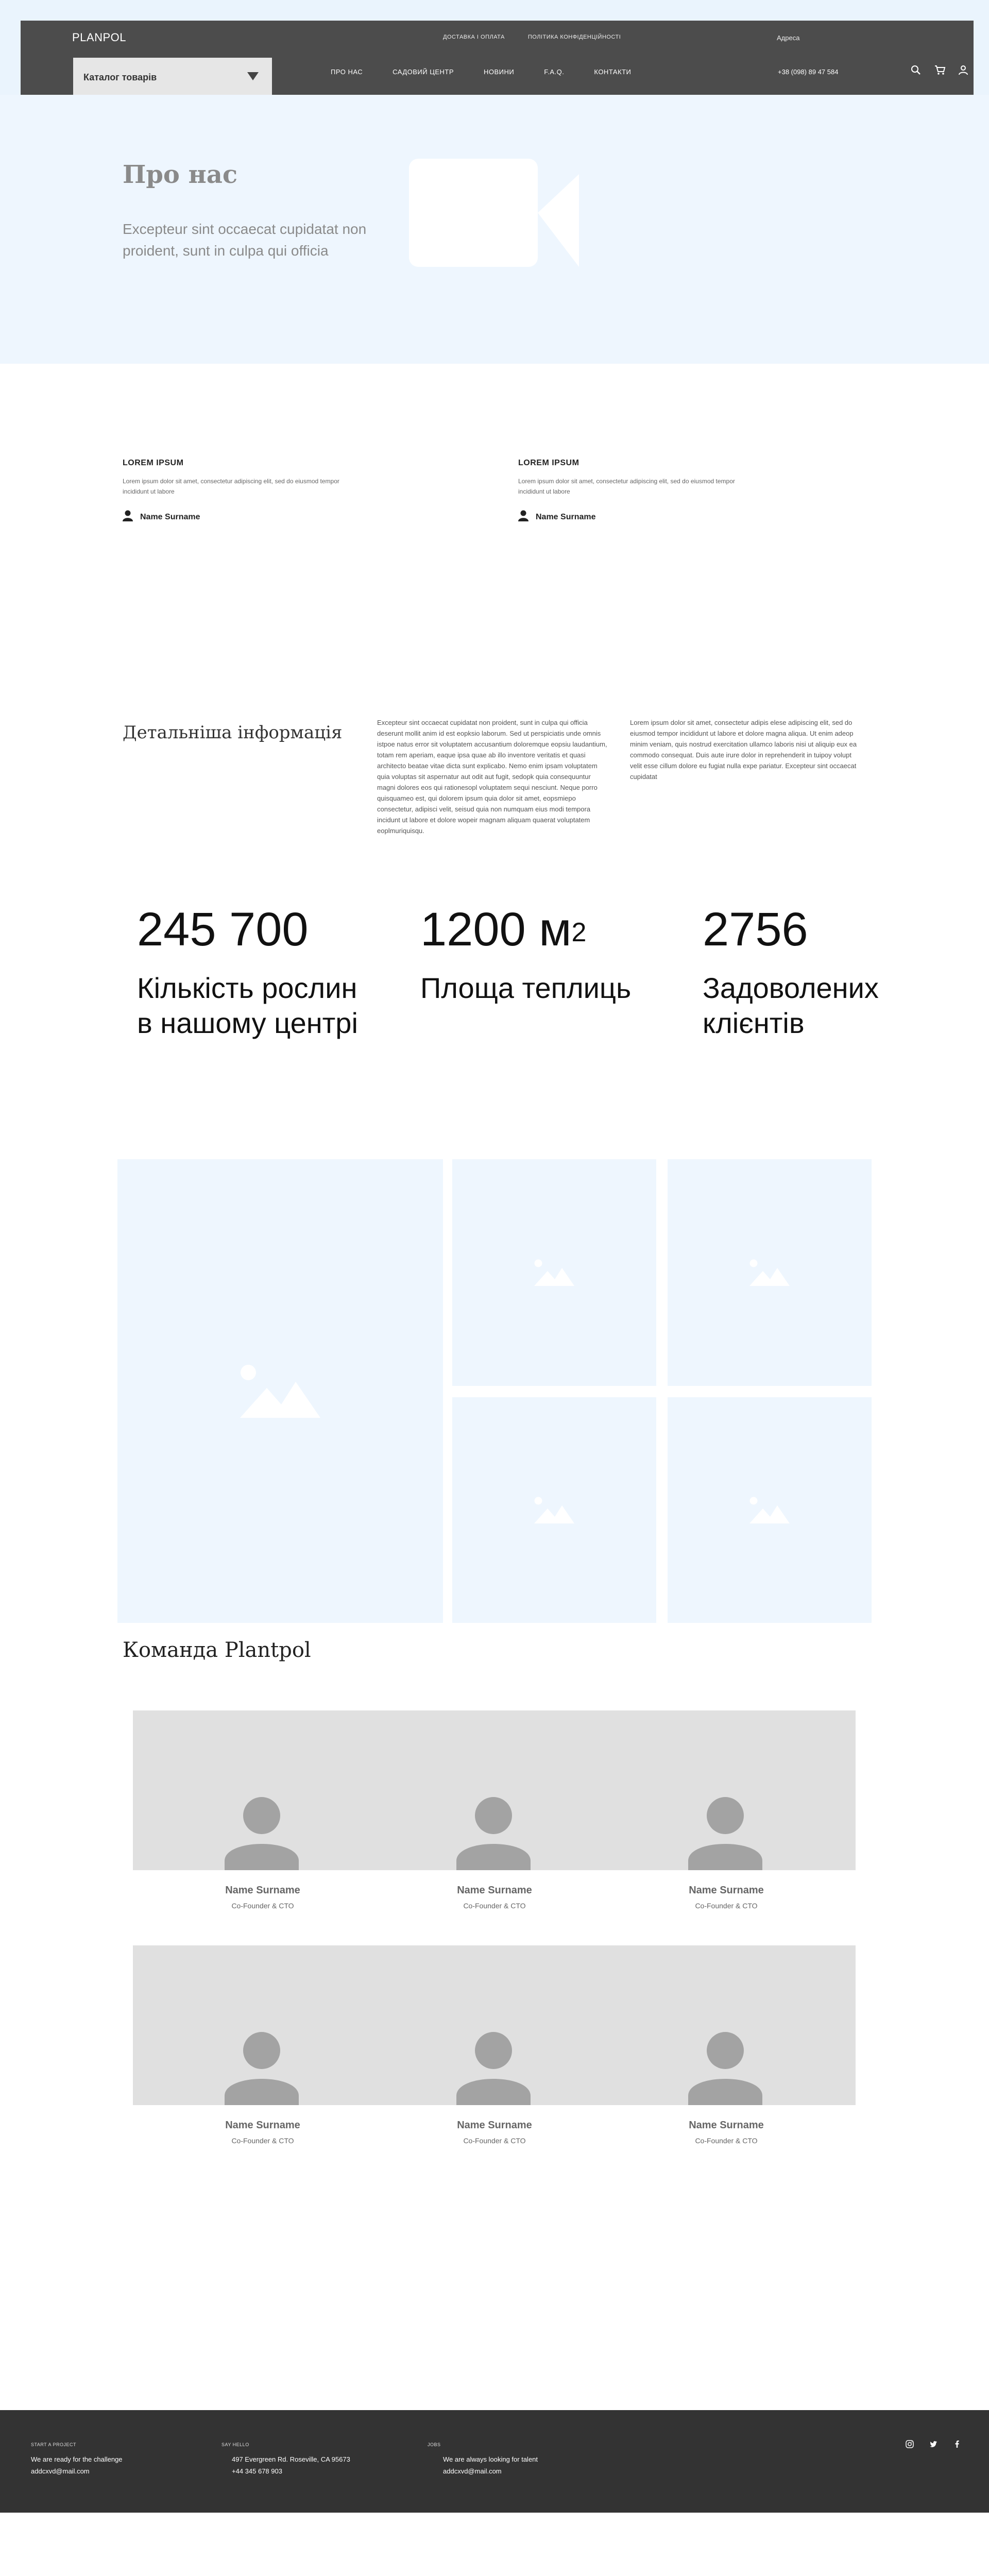 The width and height of the screenshot is (989, 2576). Describe the element at coordinates (434, 2444) in the screenshot. I see `footer-heading: JOBS` at that location.